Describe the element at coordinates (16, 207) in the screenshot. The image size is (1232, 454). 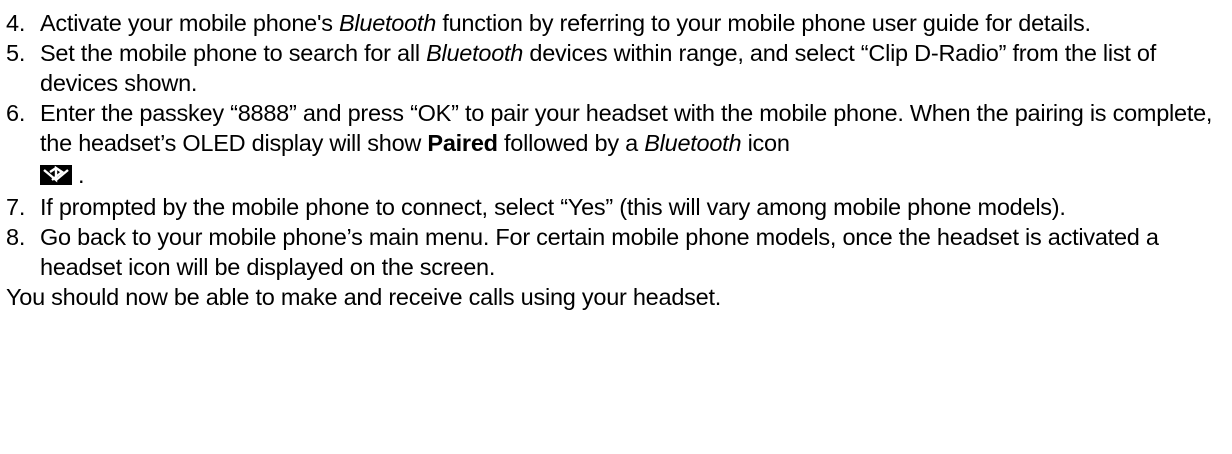
I see `step-number: 7.` at that location.